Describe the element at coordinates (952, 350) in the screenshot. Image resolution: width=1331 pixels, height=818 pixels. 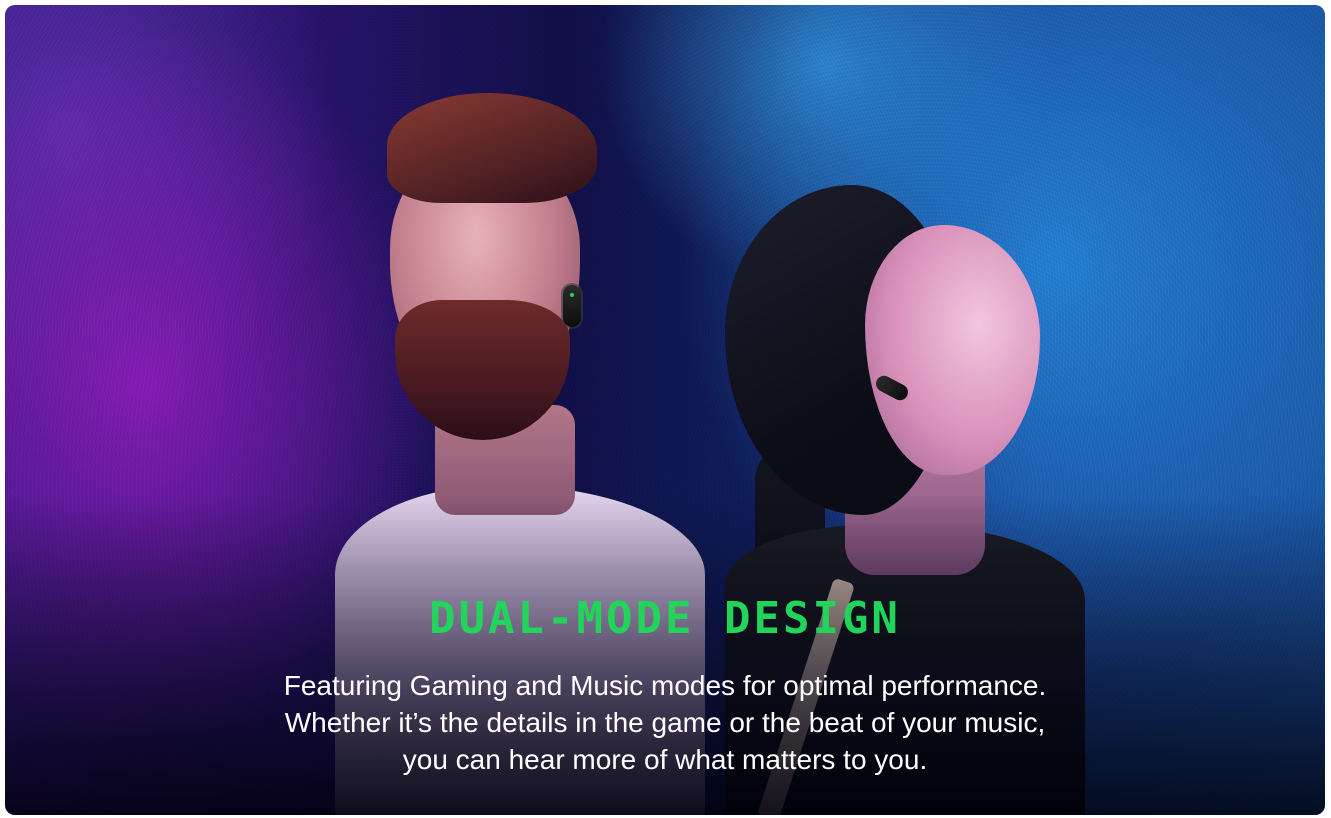
I see `woman-face` at that location.